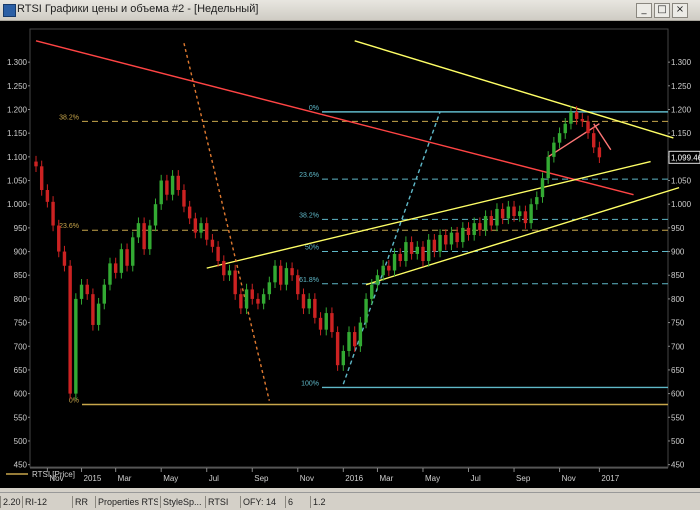 The image size is (700, 510). Describe the element at coordinates (310, 383) in the screenshot. I see `fib-level-label: 100%` at that location.